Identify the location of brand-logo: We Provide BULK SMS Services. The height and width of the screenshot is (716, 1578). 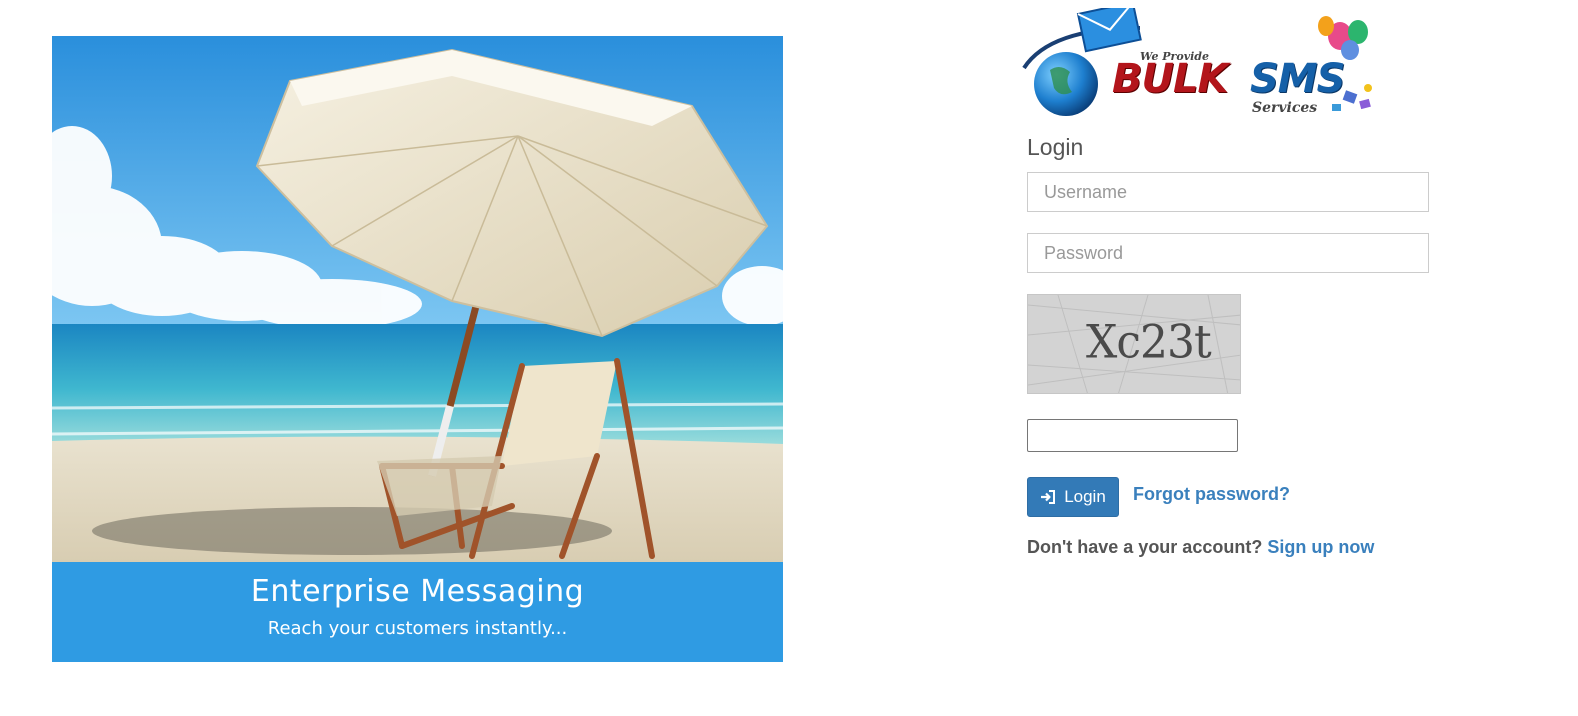
(1201, 61).